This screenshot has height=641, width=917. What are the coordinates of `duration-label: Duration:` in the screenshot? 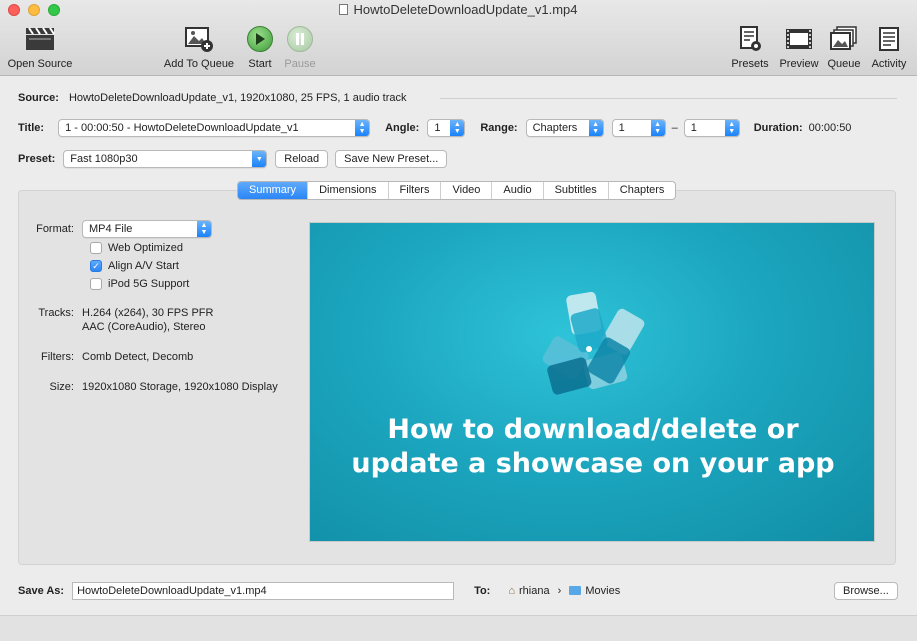 It's located at (778, 128).